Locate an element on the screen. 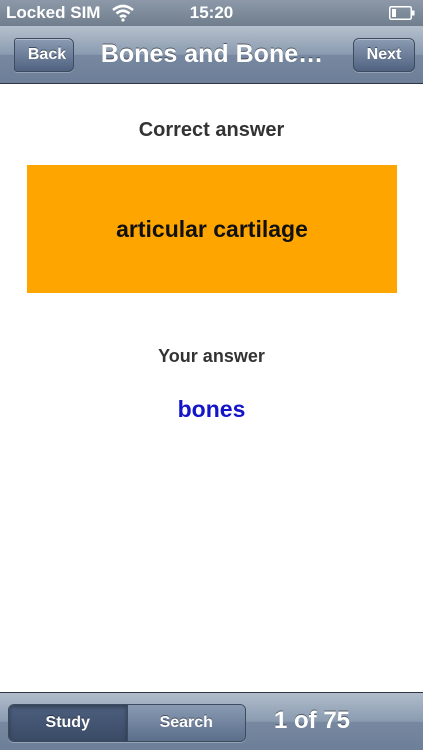  back-button: Back is located at coordinates (44, 55).